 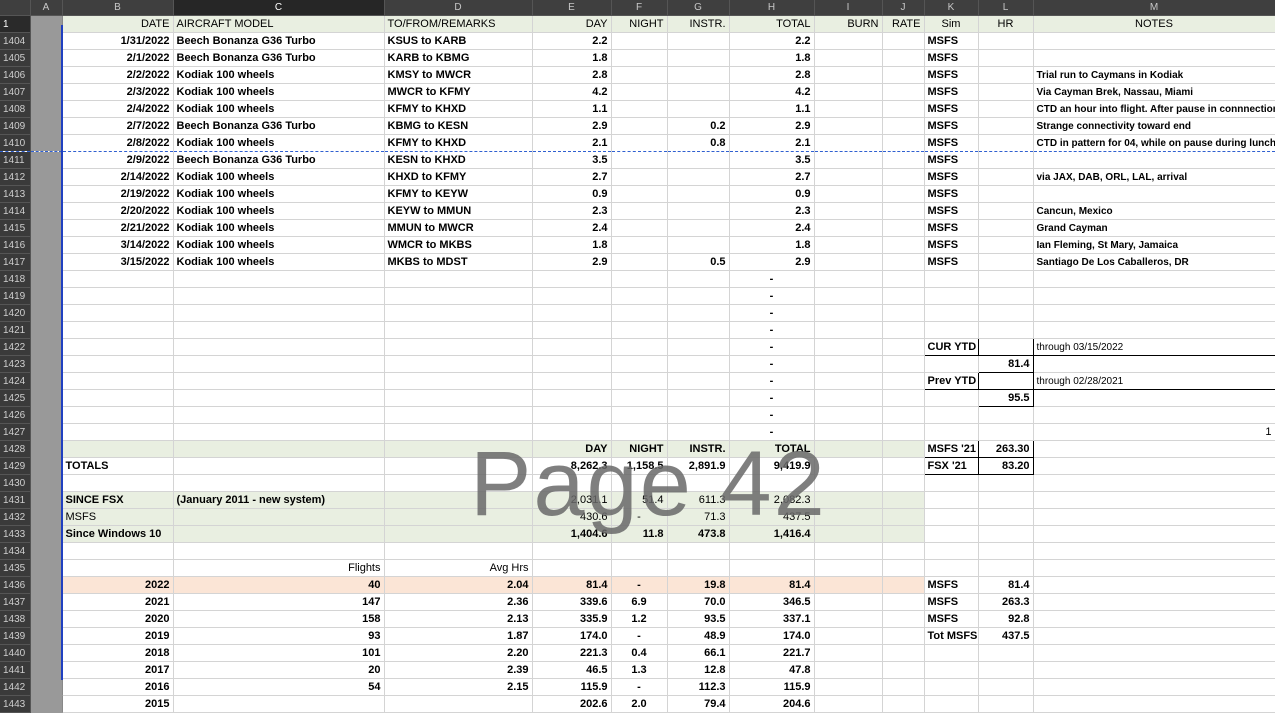 What do you see at coordinates (458, 177) in the screenshot?
I see `cell-route: KHXD to KFMY` at bounding box center [458, 177].